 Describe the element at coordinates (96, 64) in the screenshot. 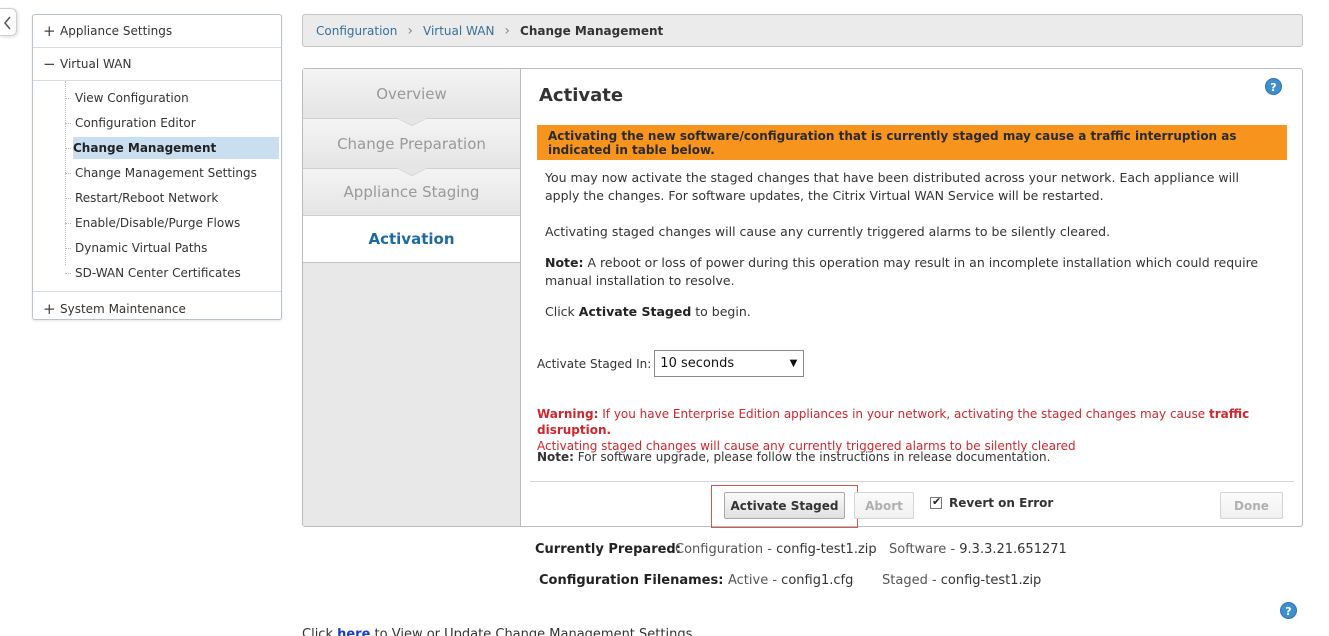

I see `nav-virtual-wan-label: Virtual WAN` at that location.